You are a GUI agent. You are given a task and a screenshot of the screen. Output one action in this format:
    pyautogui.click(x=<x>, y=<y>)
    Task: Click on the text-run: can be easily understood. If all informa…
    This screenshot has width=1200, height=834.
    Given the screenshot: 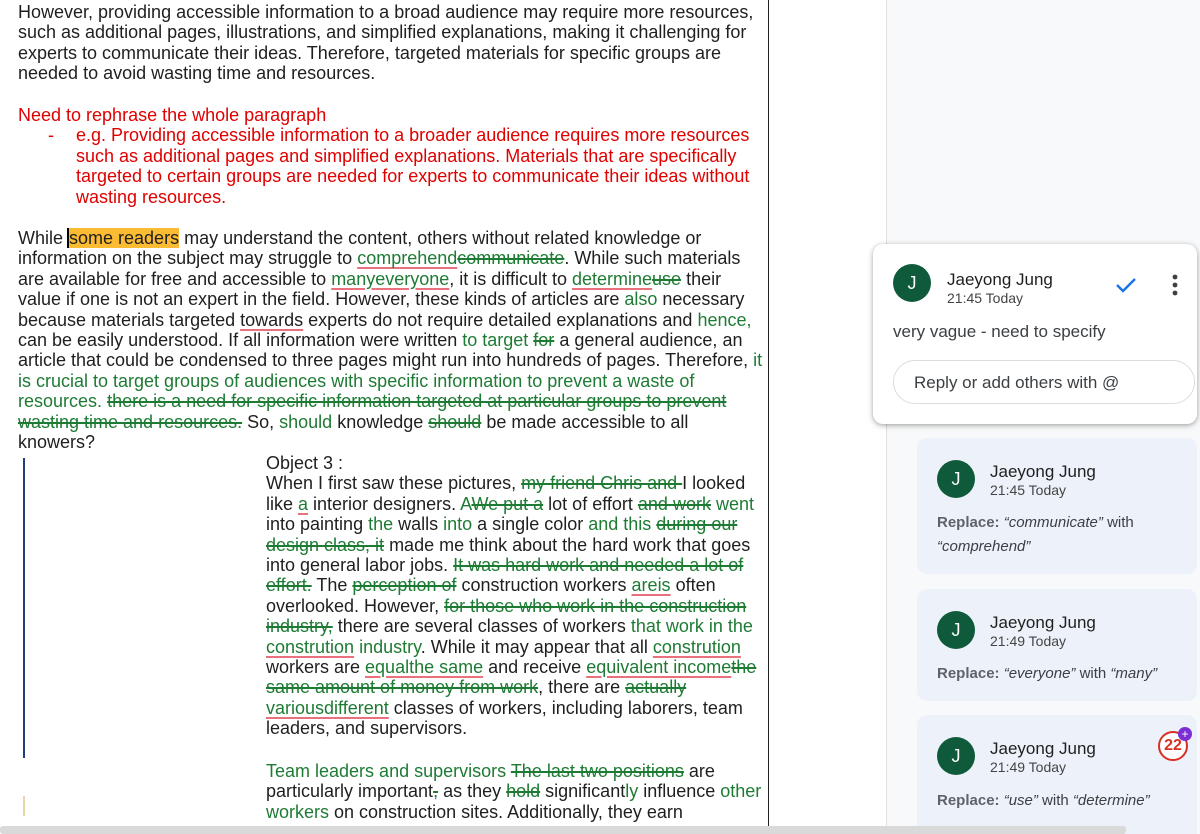 What is the action you would take?
    pyautogui.click(x=240, y=340)
    